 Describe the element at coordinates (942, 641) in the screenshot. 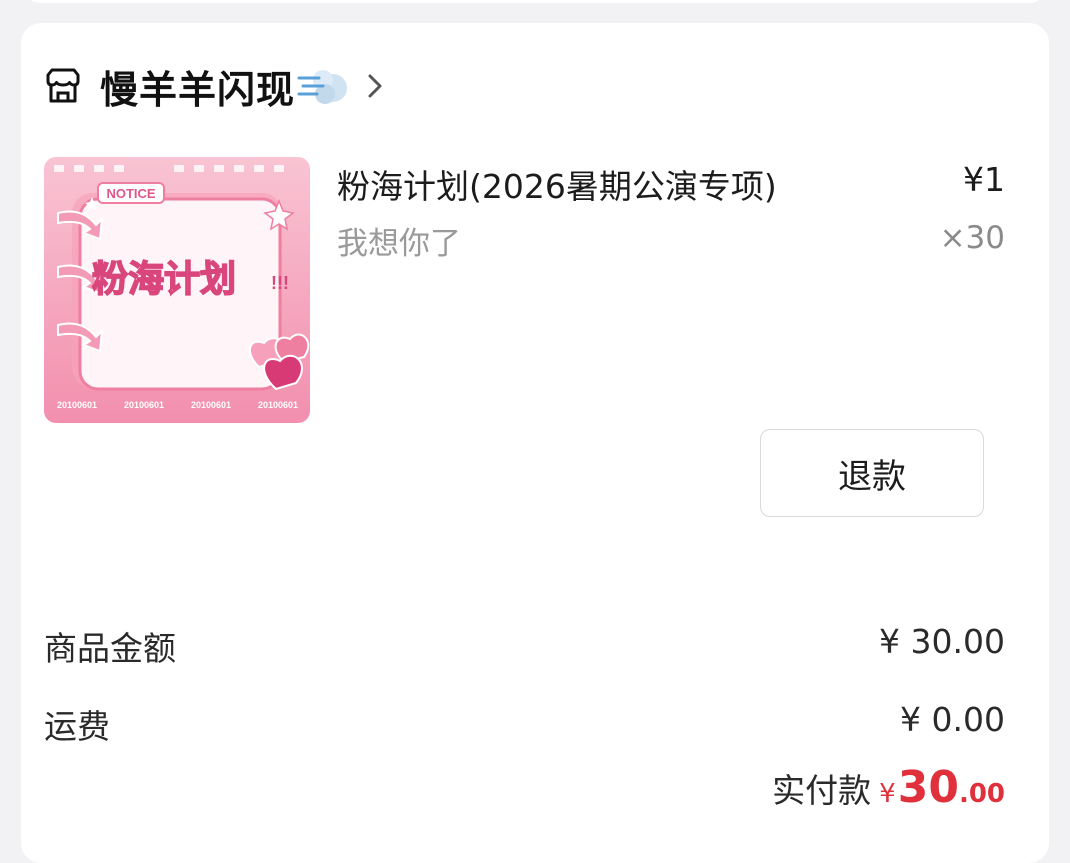

I see `goods-amount-value: ¥ 30.00` at that location.